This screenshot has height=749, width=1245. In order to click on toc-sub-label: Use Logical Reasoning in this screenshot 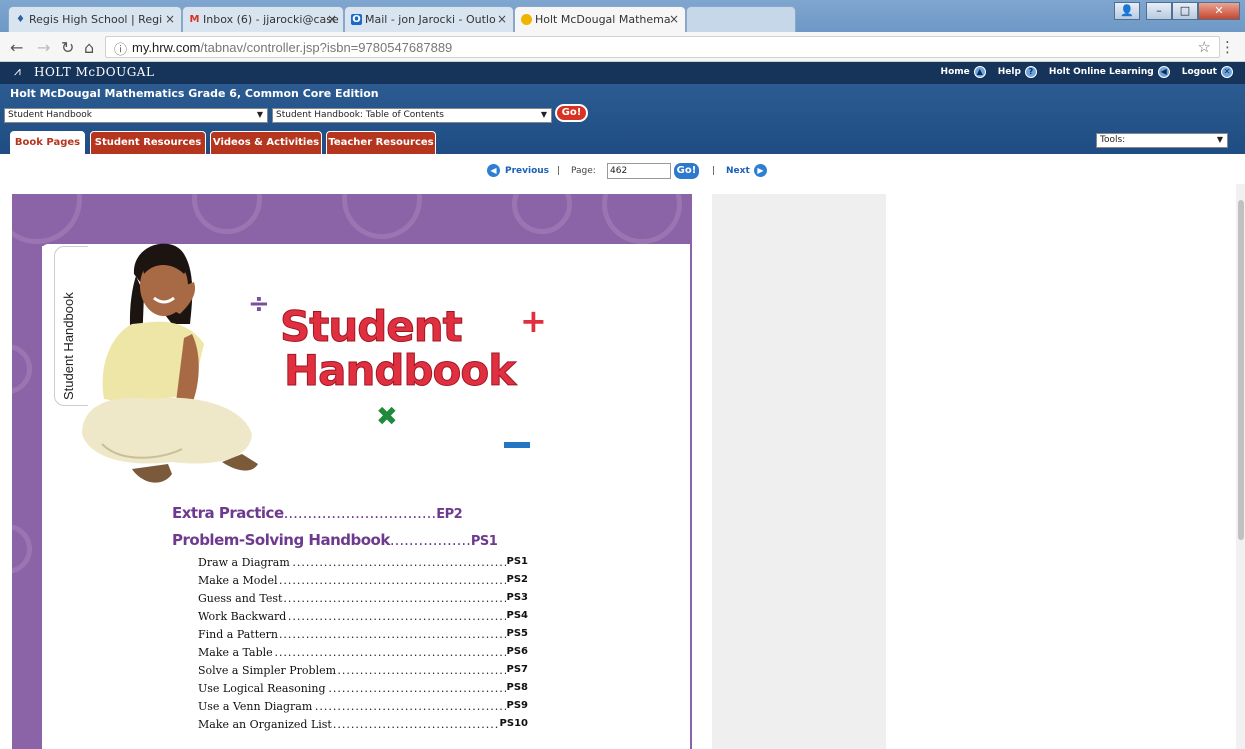, I will do `click(262, 688)`.